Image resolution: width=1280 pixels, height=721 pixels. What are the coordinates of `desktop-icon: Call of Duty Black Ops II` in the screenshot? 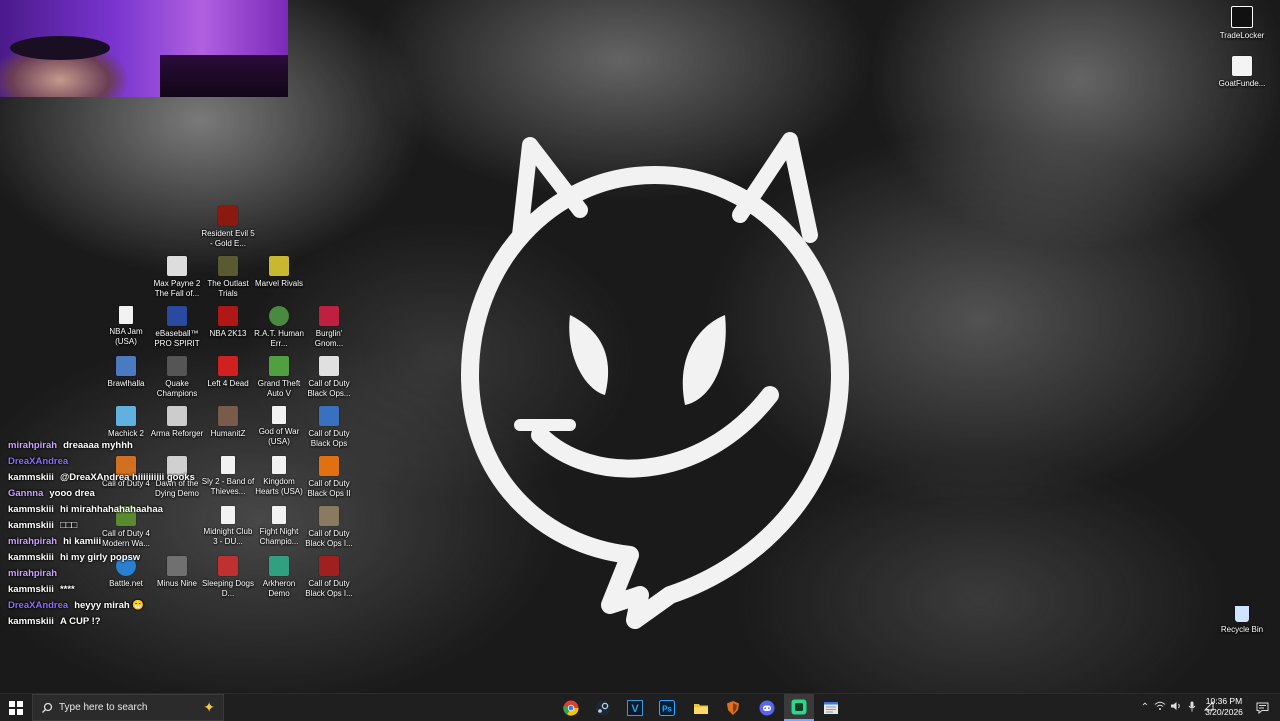 It's located at (329, 477).